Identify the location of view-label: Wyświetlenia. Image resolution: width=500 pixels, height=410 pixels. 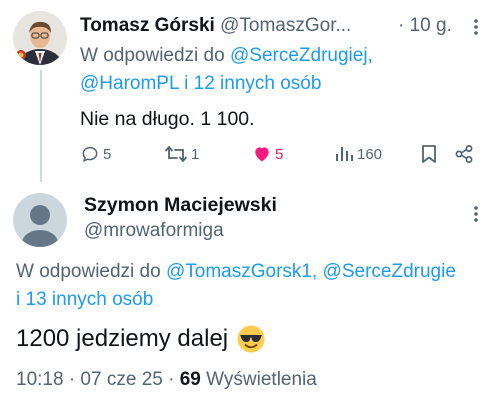
(261, 379).